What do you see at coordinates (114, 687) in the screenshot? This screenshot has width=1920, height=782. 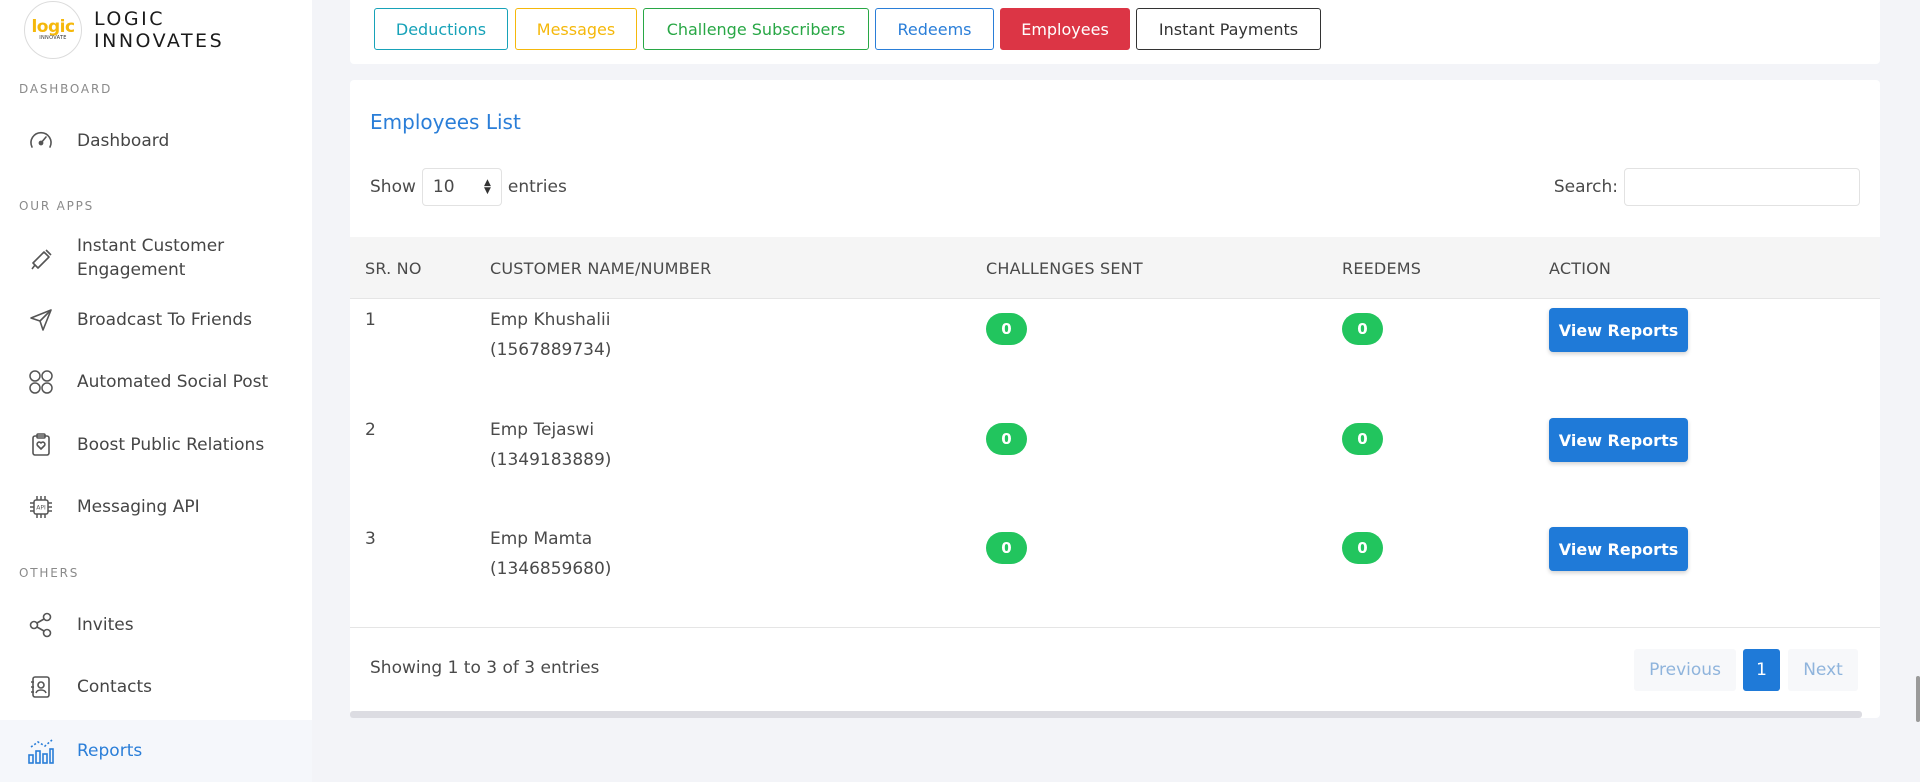 I see `sidebar-item-label: Contacts` at bounding box center [114, 687].